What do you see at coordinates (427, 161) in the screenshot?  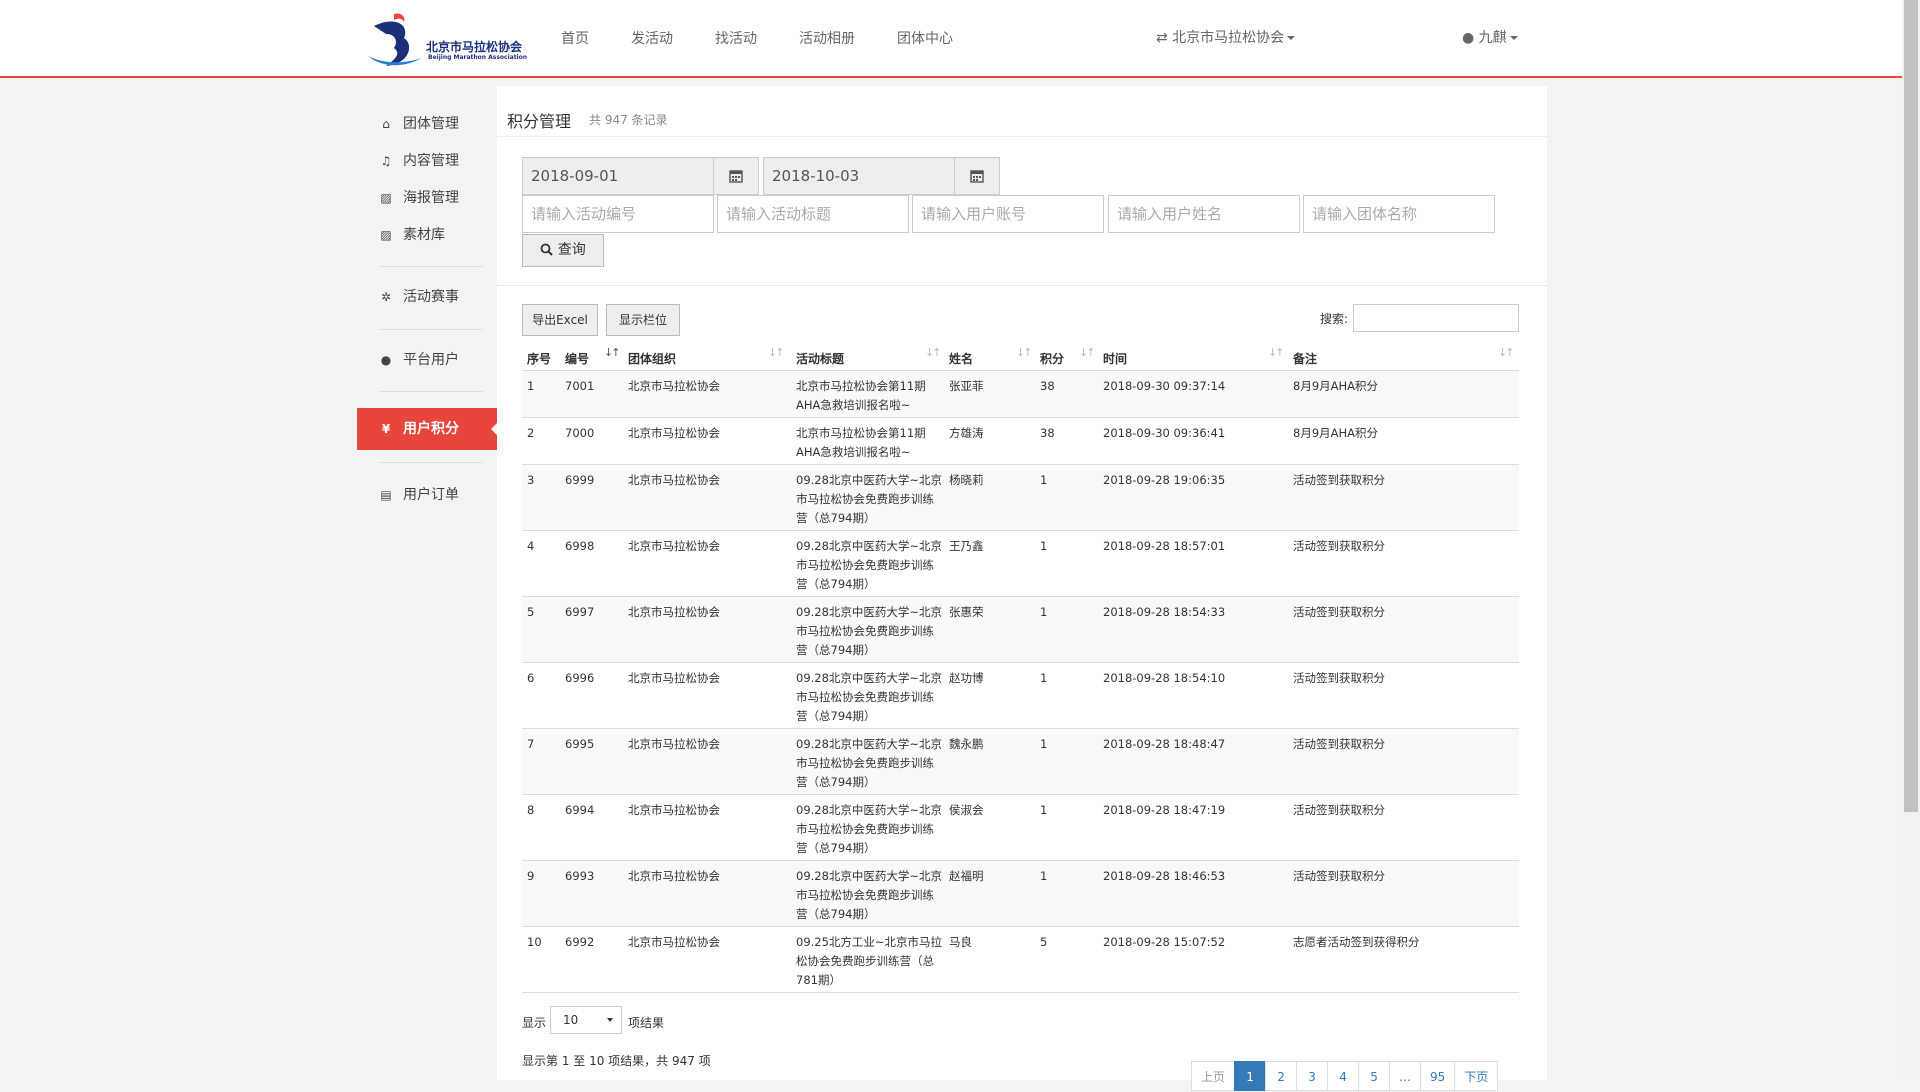 I see `sidebar-item-content-management: ♫ 内容管理` at bounding box center [427, 161].